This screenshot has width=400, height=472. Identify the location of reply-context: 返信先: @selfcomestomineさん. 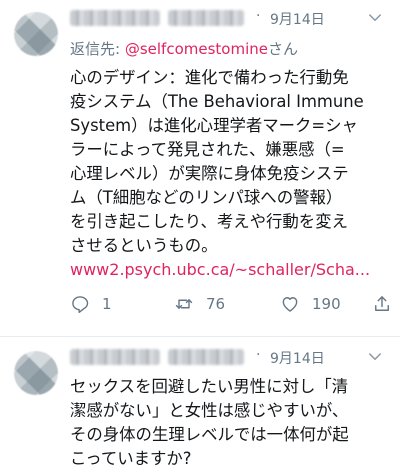
(184, 48).